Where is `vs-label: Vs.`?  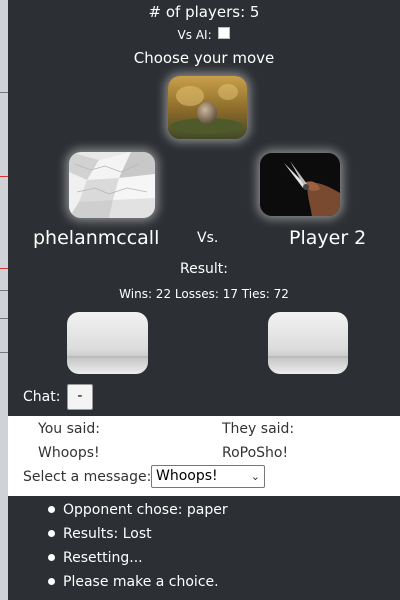
vs-label: Vs. is located at coordinates (208, 238).